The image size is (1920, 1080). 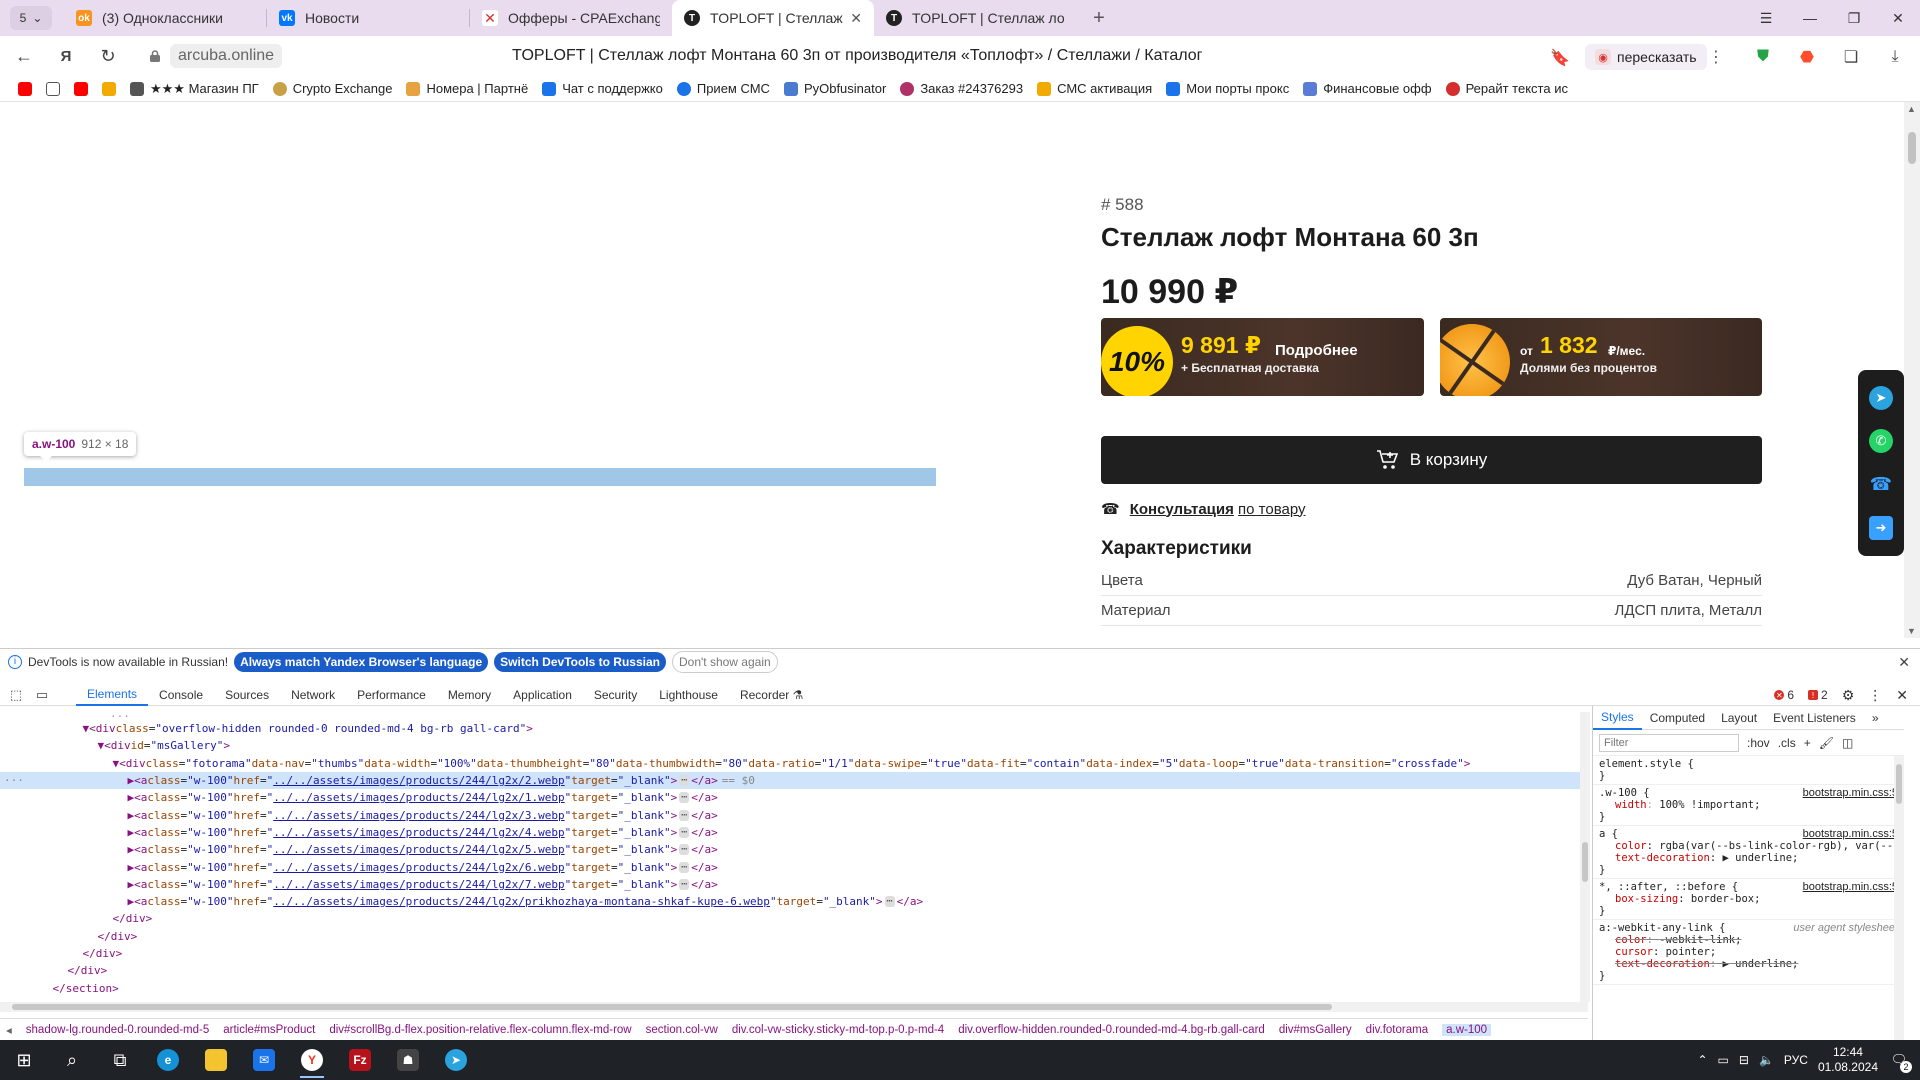 I want to click on display-icon: ⊟, so click(x=1744, y=1060).